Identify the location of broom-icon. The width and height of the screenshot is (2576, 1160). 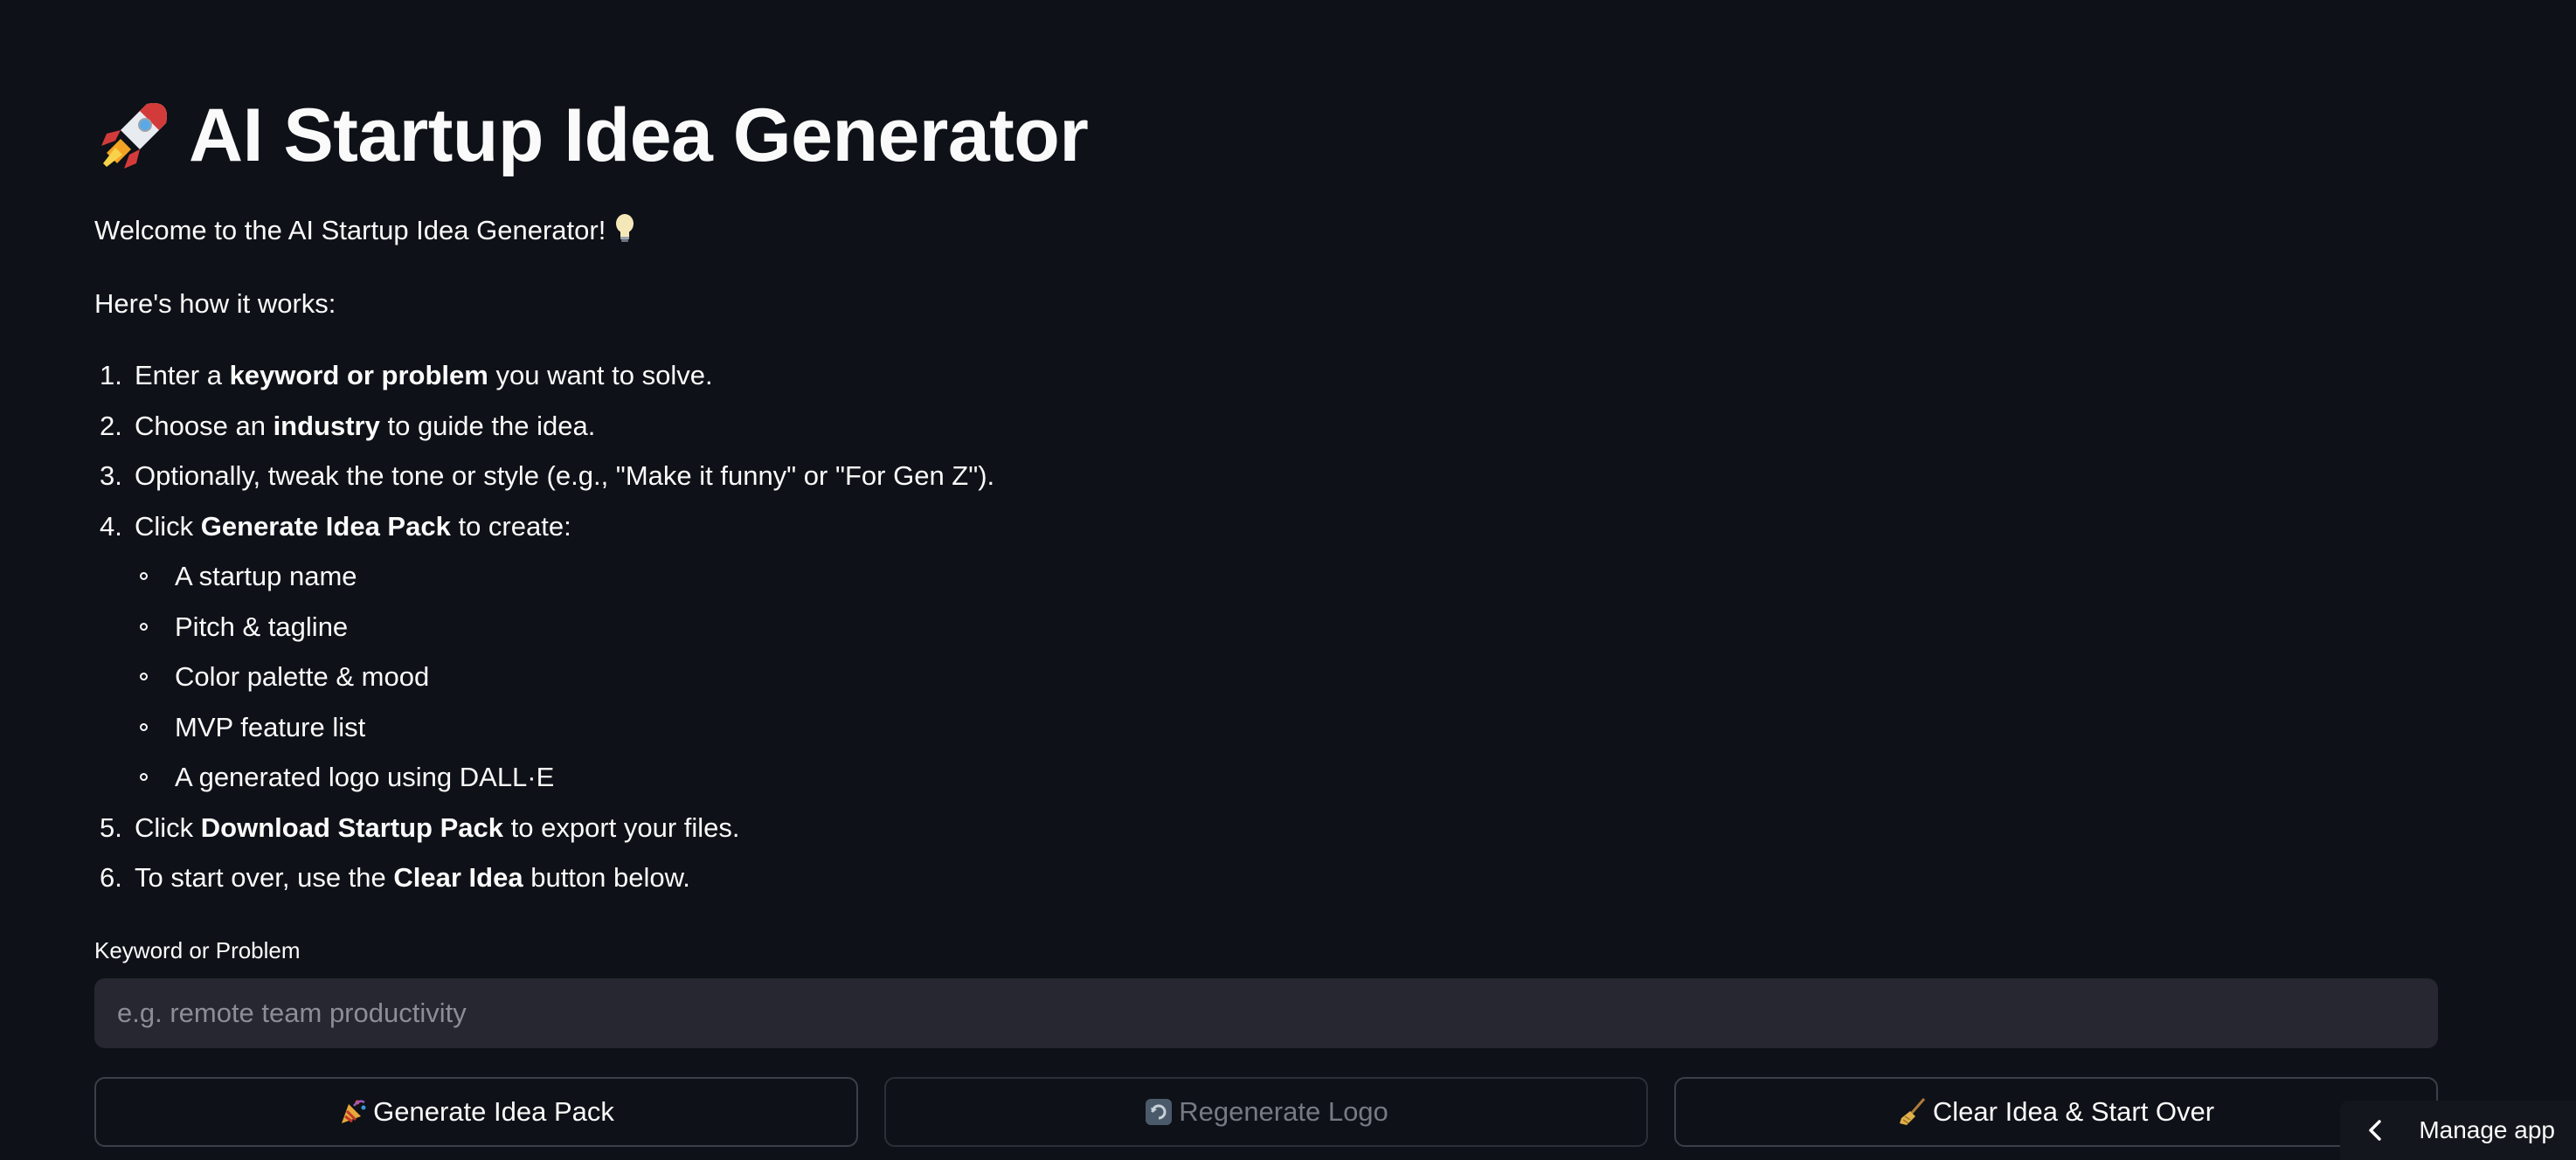
(1912, 1111).